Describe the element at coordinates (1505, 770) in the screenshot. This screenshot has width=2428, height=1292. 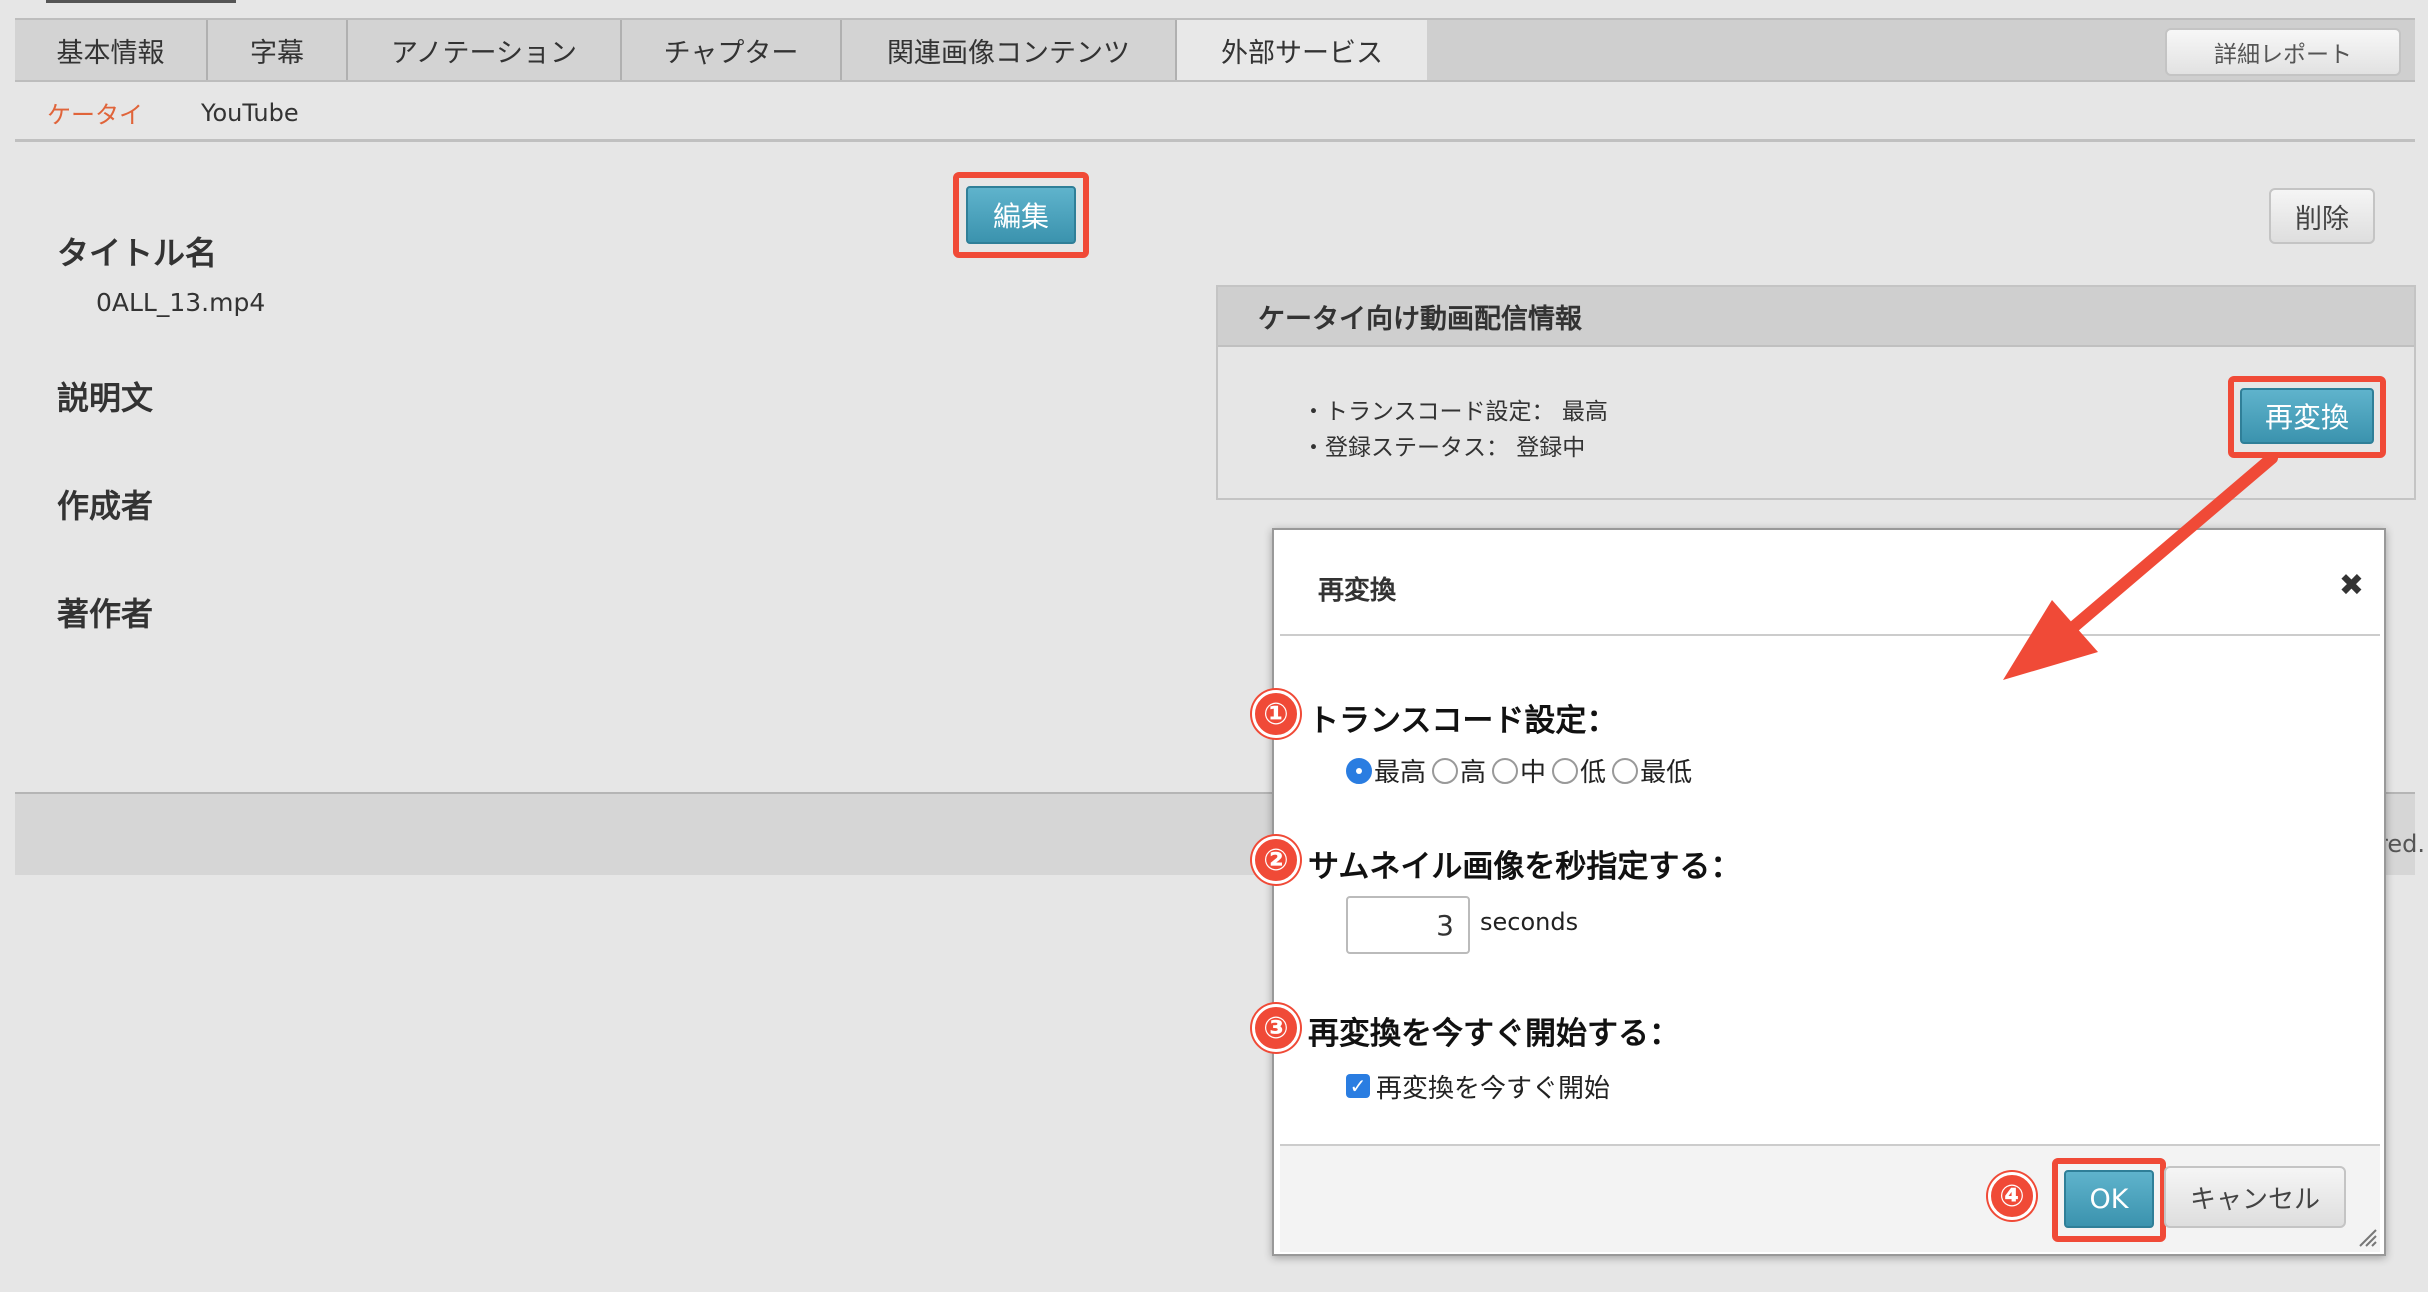
I see `radio-medium` at that location.